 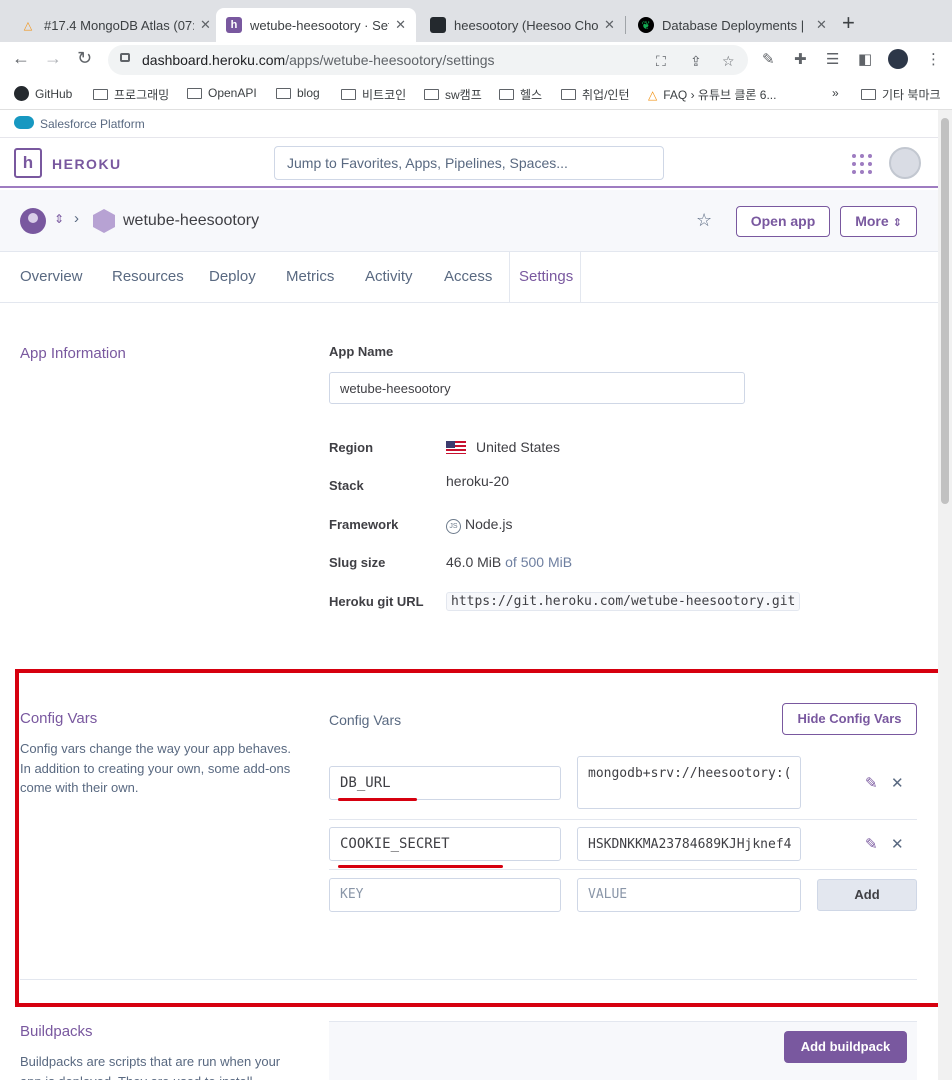 I want to click on bookmark-folder: 취업/인턴, so click(x=595, y=94).